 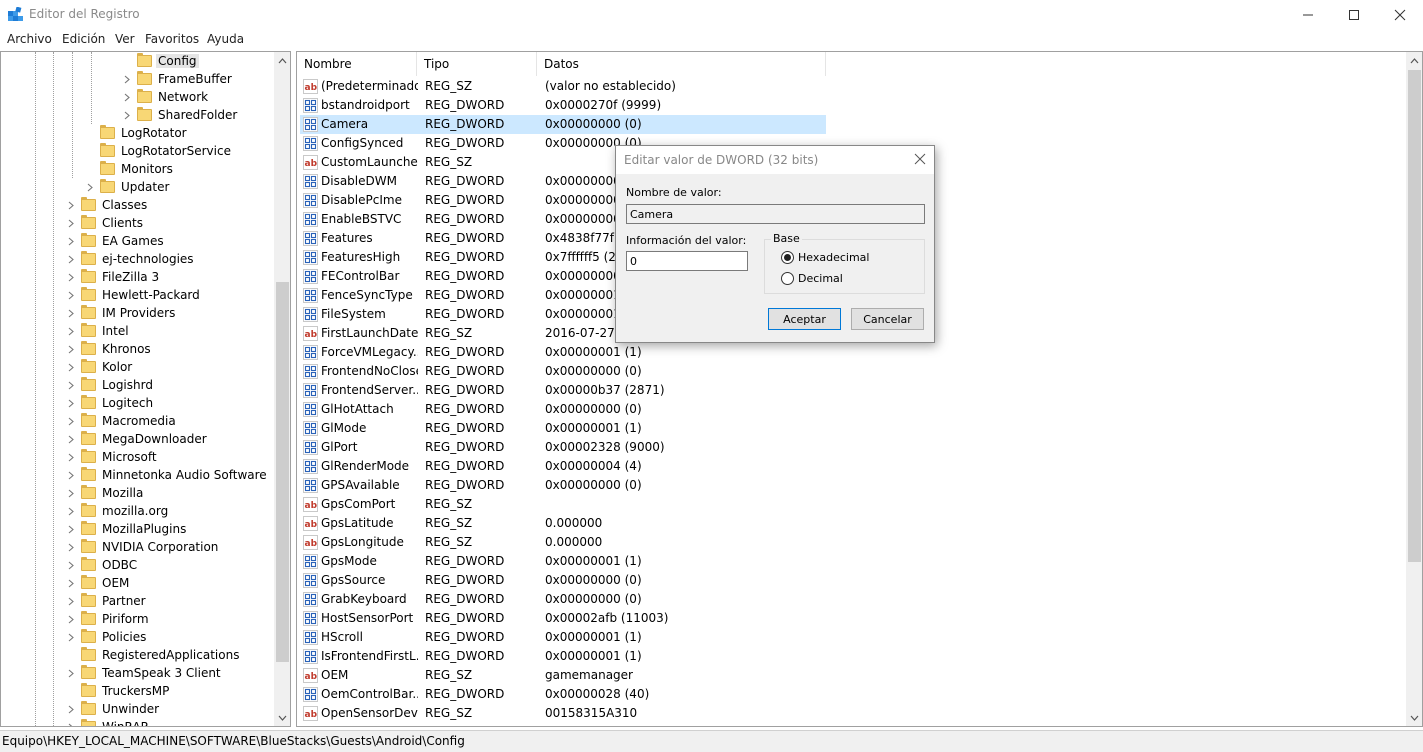 I want to click on list-scroll-down, so click(x=1414, y=717).